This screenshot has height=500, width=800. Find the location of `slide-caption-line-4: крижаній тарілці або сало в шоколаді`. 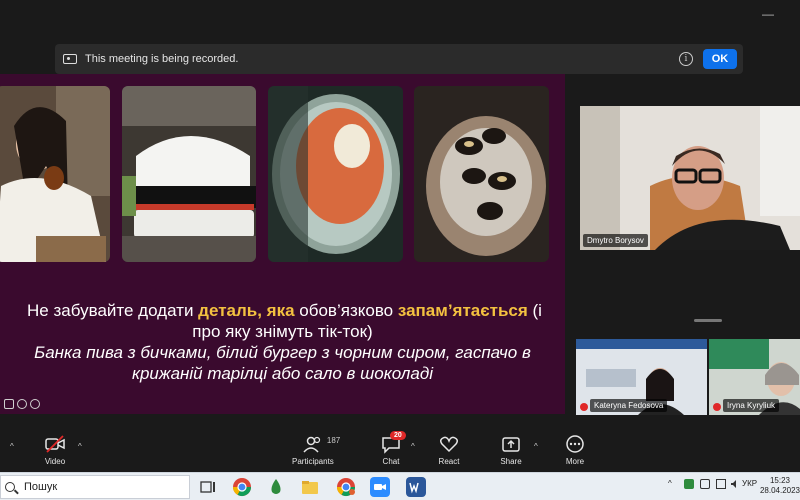

slide-caption-line-4: крижаній тарілці або сало в шоколаді is located at coordinates (282, 373).